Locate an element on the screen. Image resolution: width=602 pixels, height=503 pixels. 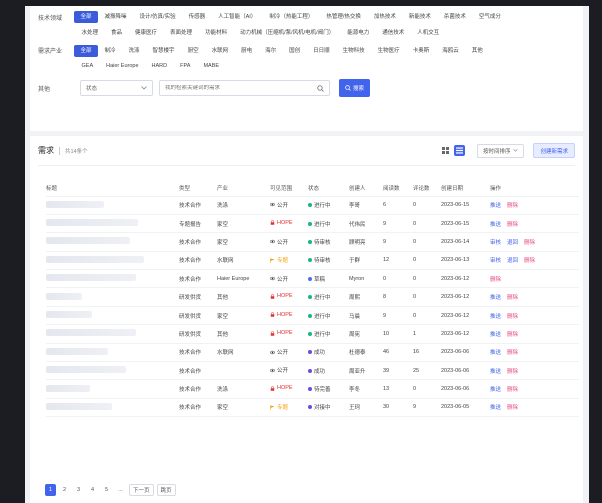
table-row: 专题报告 家空 HOPE 进行中 代伟民 9 0 2023-06-15 推送 删除 is located at coordinates (312, 224).